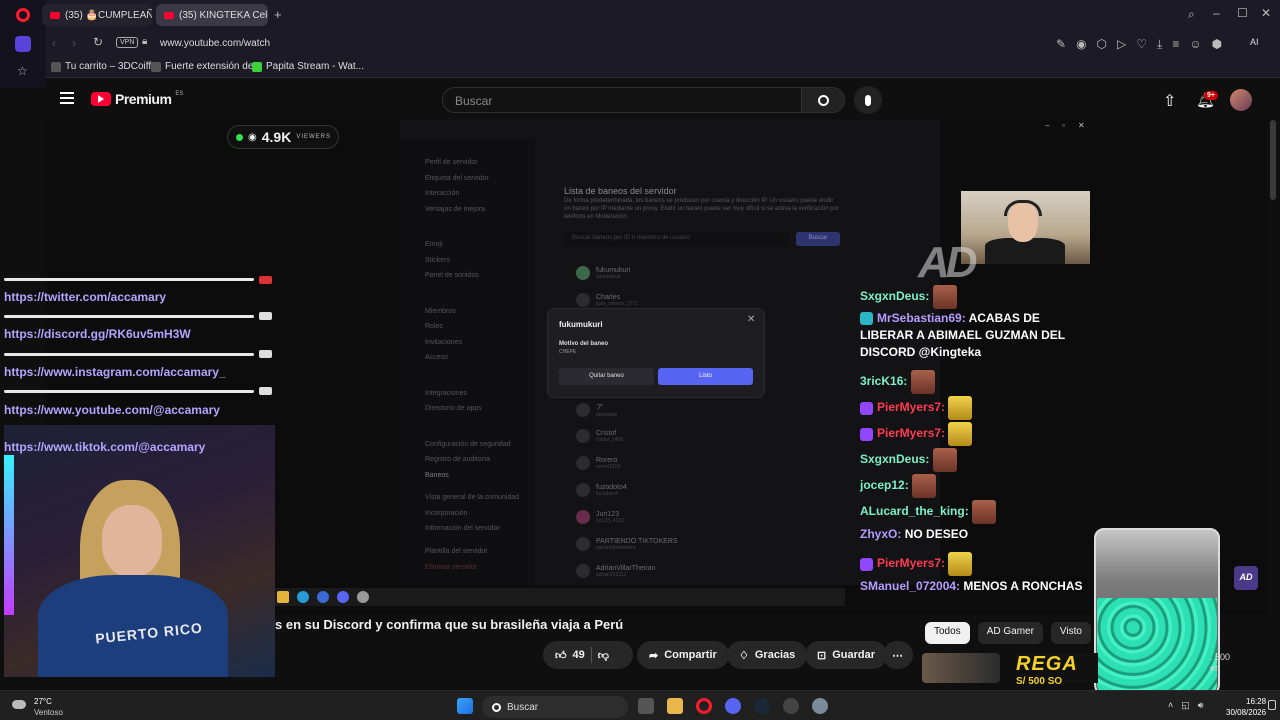 The image size is (1280, 720). What do you see at coordinates (733, 706) in the screenshot?
I see `discord-icon` at bounding box center [733, 706].